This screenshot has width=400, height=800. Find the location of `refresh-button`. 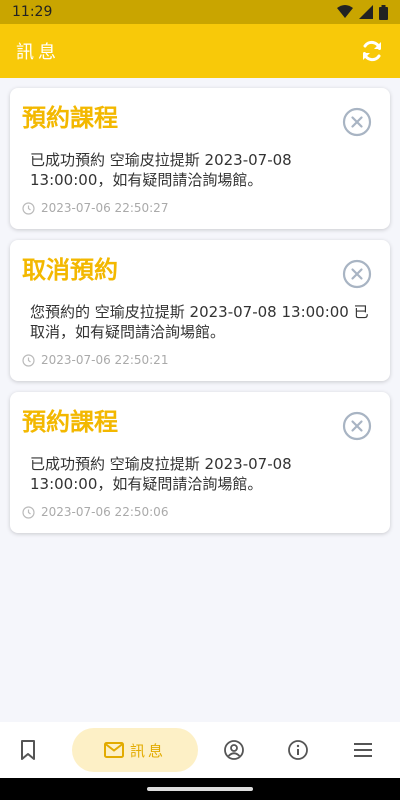

refresh-button is located at coordinates (372, 51).